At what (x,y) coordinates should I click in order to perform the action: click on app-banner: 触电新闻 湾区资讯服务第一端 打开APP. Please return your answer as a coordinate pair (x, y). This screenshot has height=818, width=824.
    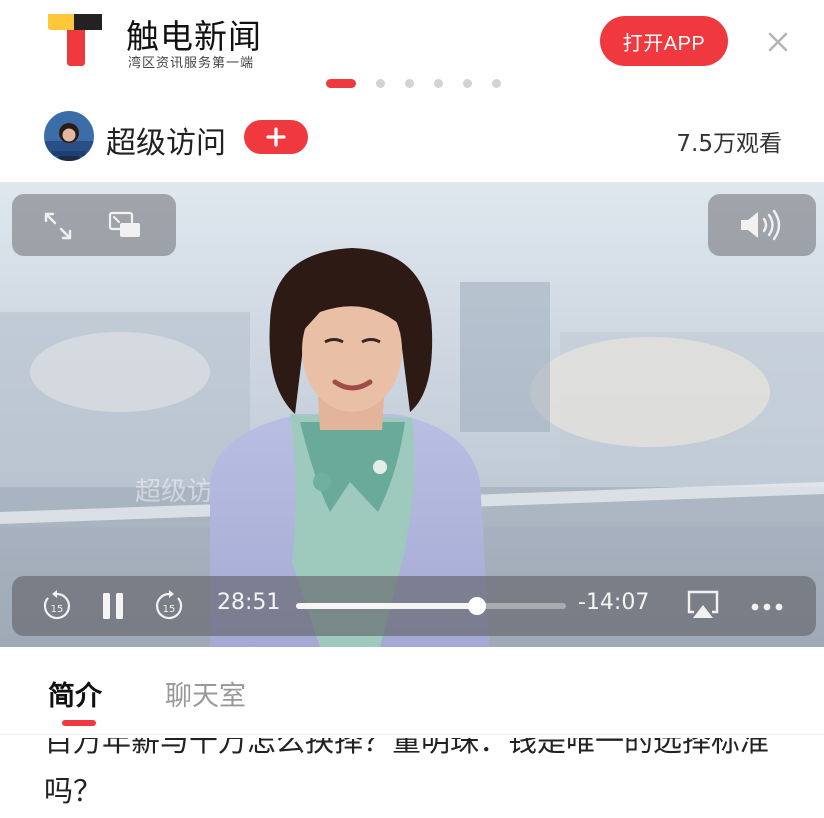
    Looking at the image, I should click on (412, 50).